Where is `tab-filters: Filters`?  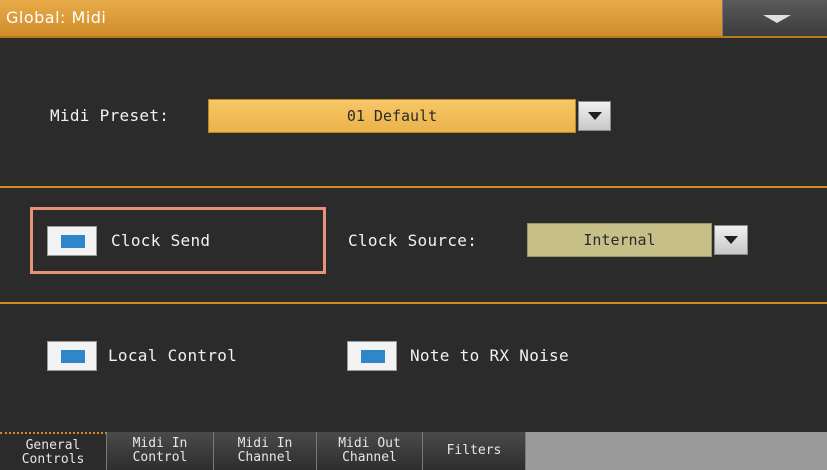
tab-filters: Filters is located at coordinates (474, 451).